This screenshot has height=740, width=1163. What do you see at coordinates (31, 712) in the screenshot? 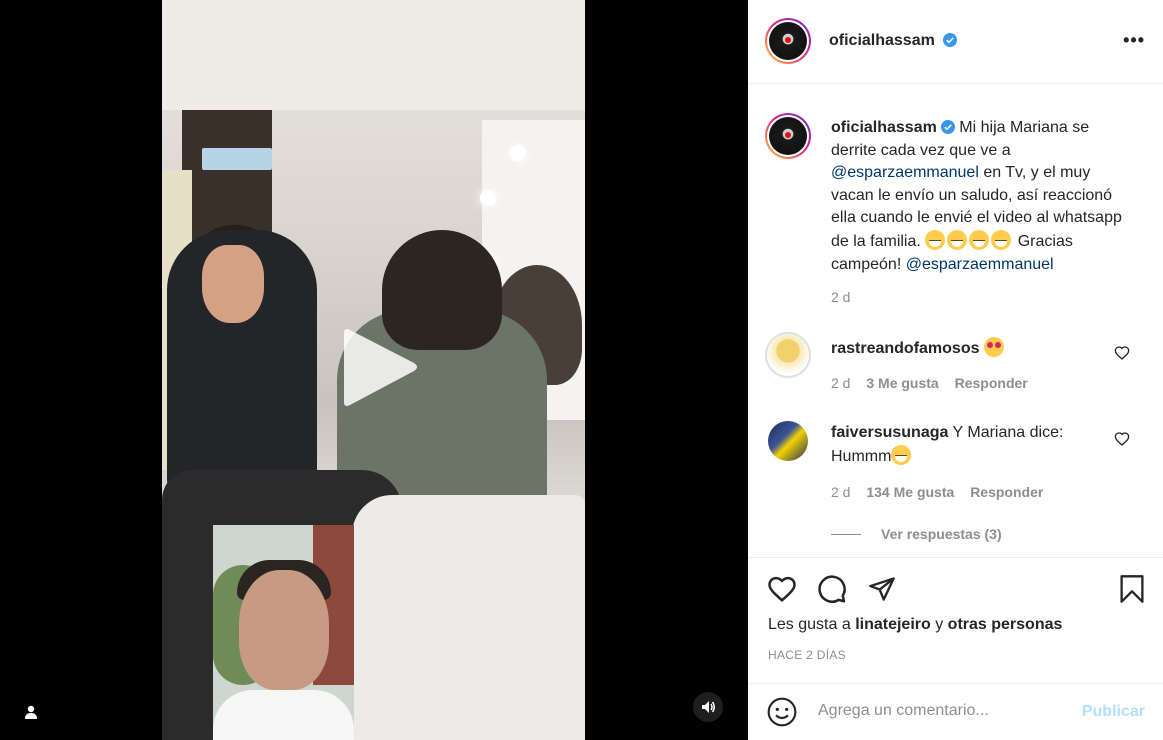
I see `user-tag-icon` at bounding box center [31, 712].